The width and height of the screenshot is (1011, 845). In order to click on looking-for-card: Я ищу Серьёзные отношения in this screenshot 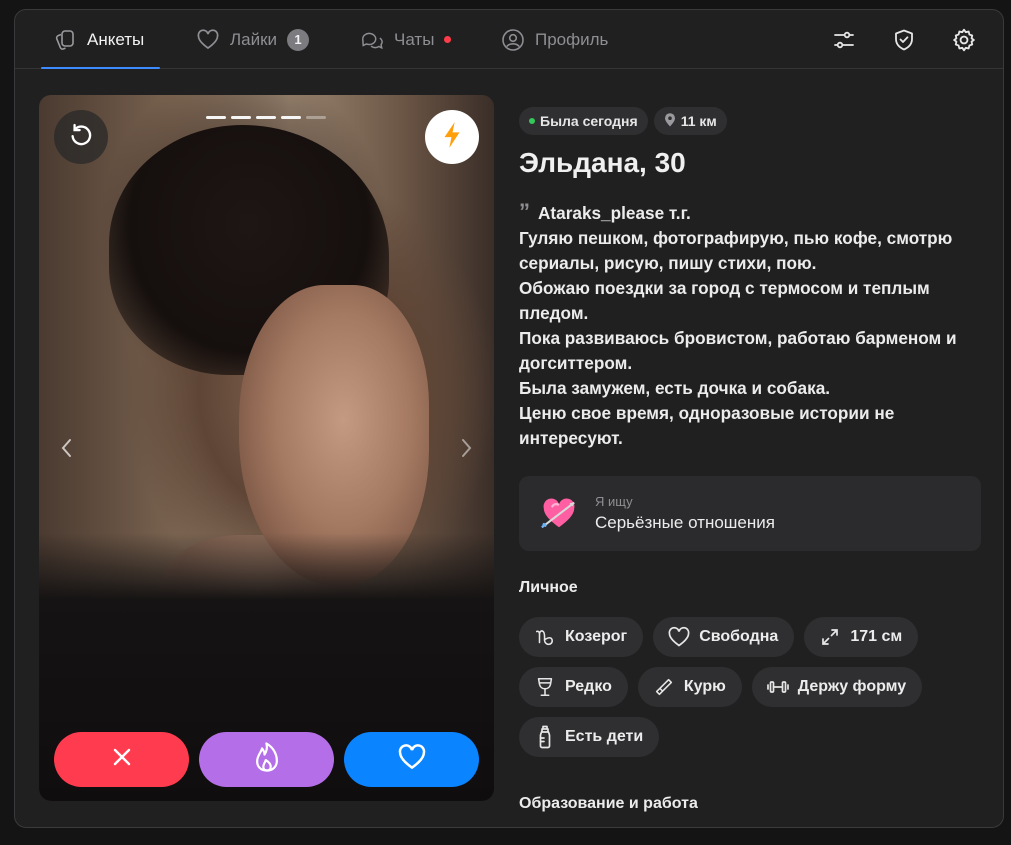, I will do `click(750, 513)`.